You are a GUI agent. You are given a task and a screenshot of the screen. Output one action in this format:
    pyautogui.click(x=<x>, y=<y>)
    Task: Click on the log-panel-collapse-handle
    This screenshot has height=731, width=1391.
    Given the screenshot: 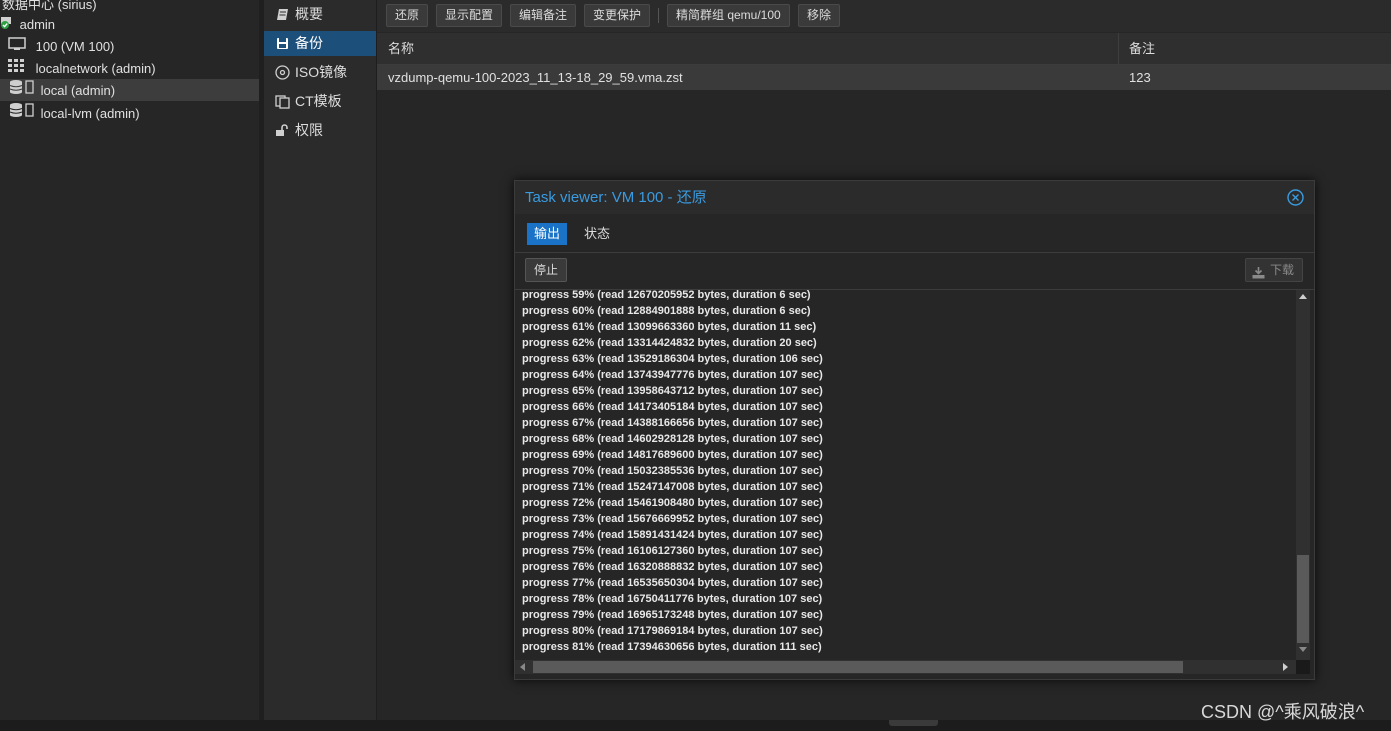 What is the action you would take?
    pyautogui.click(x=913, y=723)
    